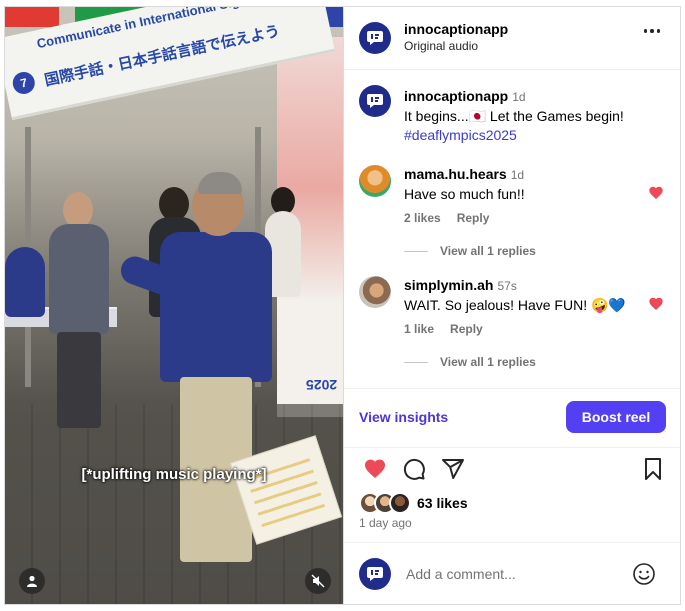 The width and height of the screenshot is (685, 611). I want to click on comment-username: simplymin.ah, so click(448, 285).